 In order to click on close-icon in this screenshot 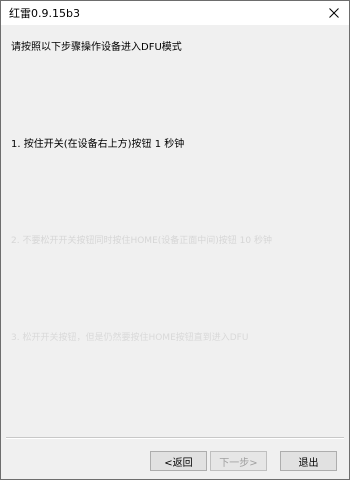, I will do `click(334, 13)`.